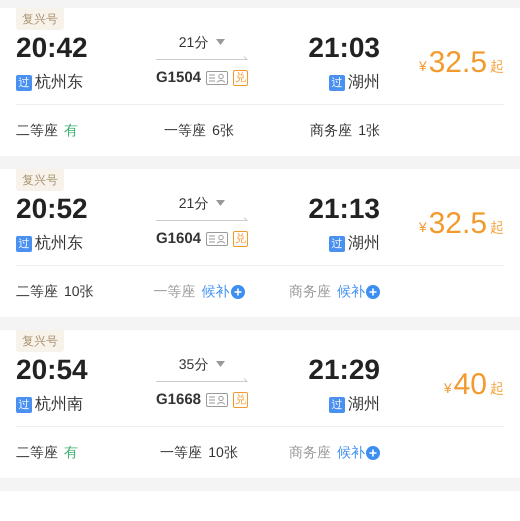 The height and width of the screenshot is (521, 520). What do you see at coordinates (179, 78) in the screenshot?
I see `train-number: G1504` at bounding box center [179, 78].